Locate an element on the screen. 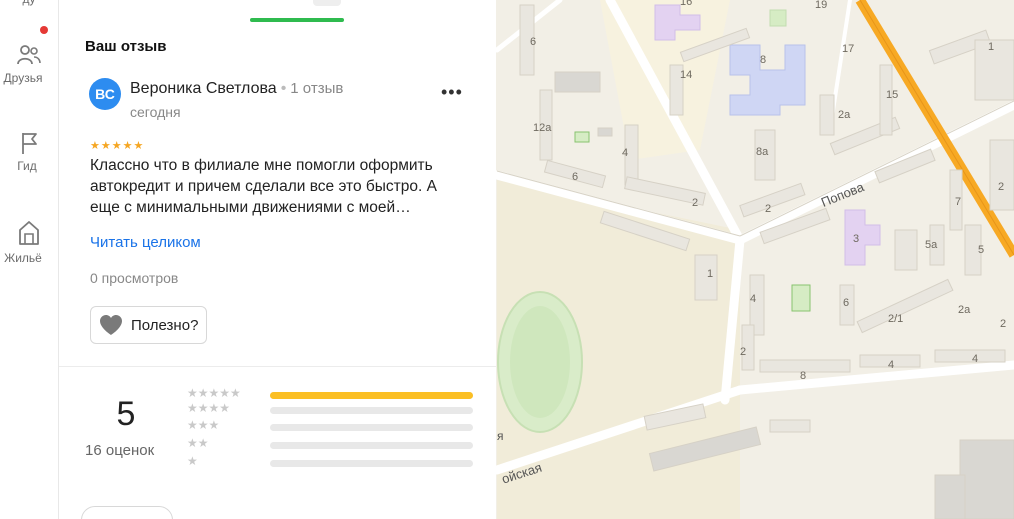 This screenshot has width=1014, height=519. partial-button is located at coordinates (127, 512).